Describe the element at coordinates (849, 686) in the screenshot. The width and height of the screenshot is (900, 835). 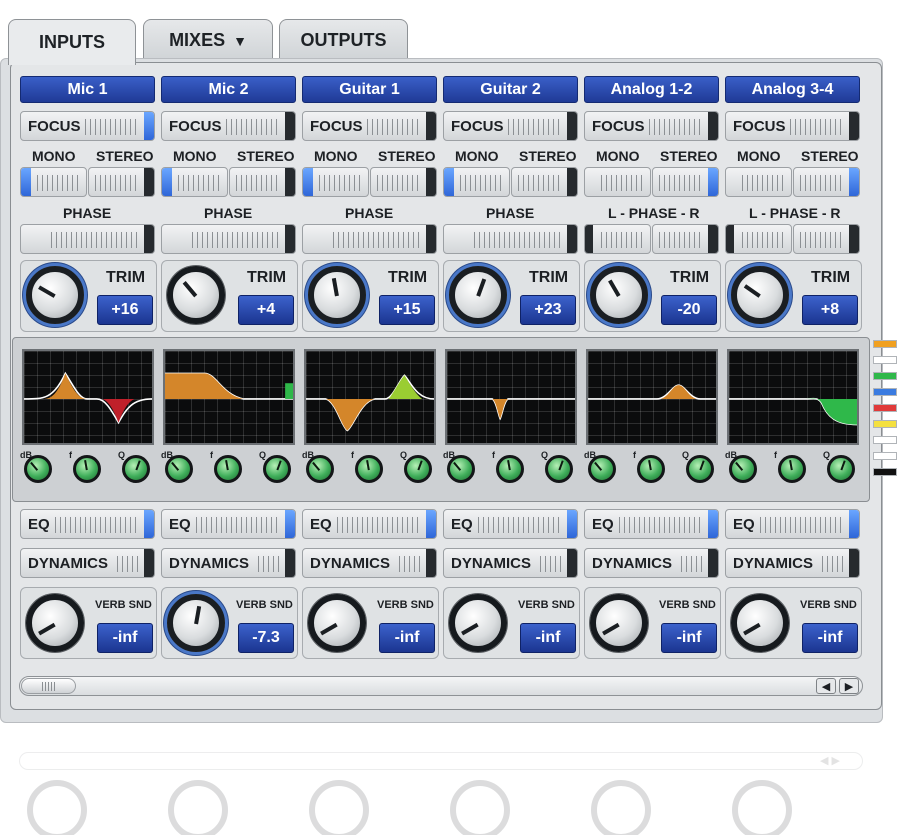
I see `scroll-right-button: ▶` at that location.